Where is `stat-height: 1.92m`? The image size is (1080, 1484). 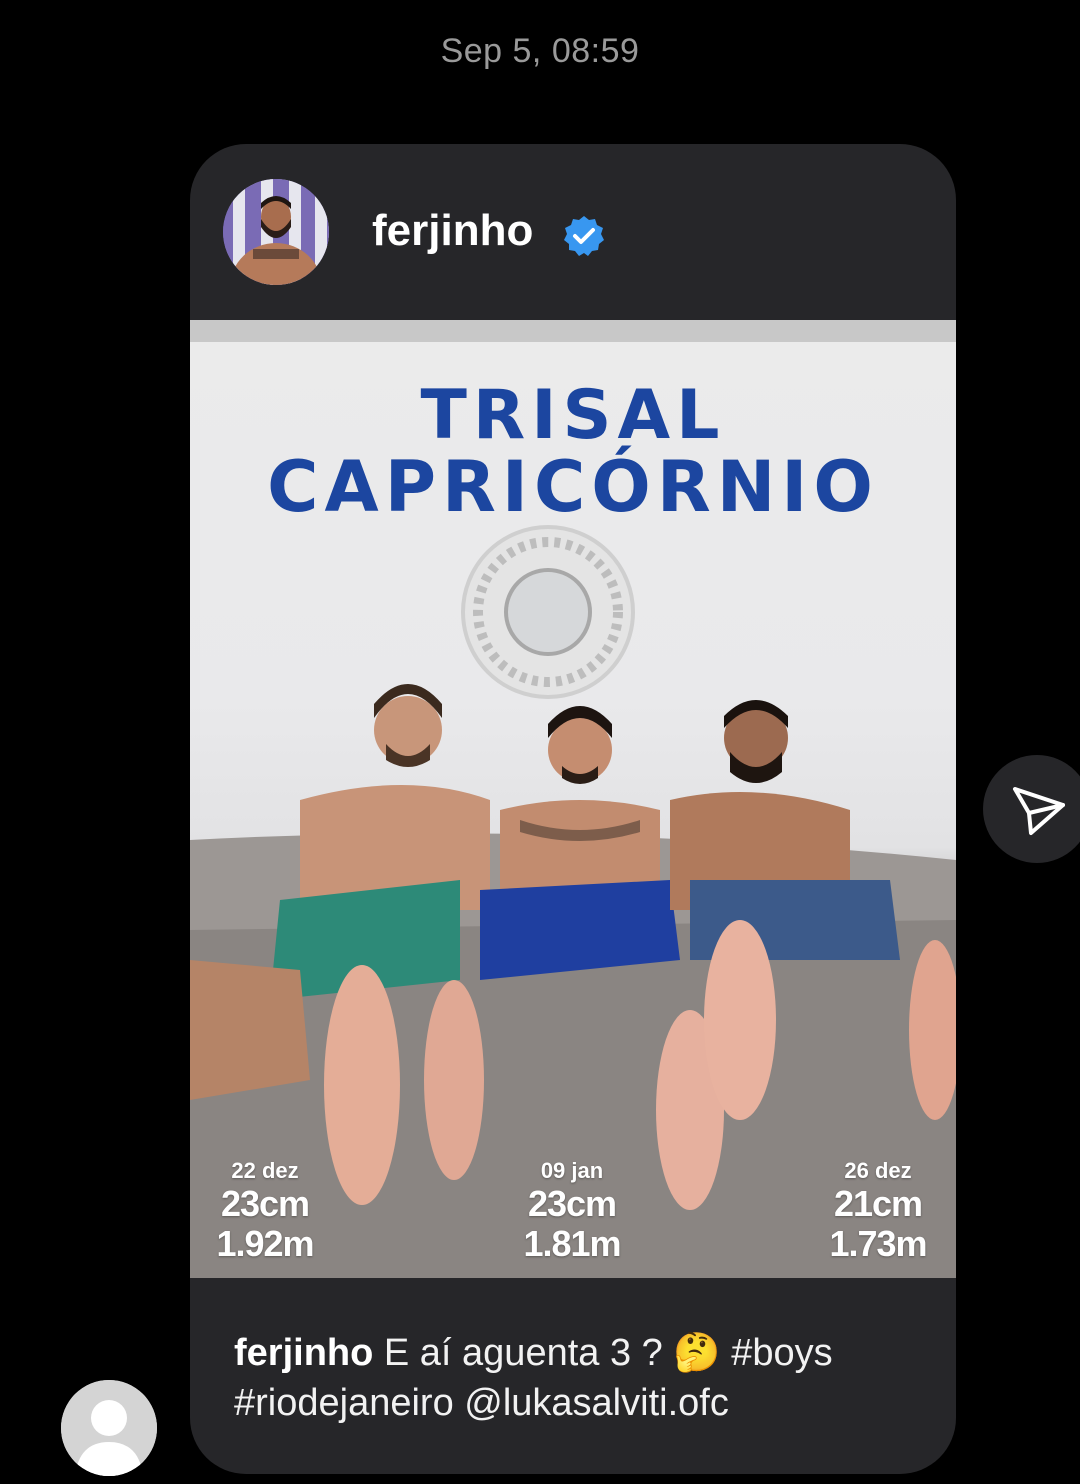
stat-height: 1.92m is located at coordinates (265, 1243).